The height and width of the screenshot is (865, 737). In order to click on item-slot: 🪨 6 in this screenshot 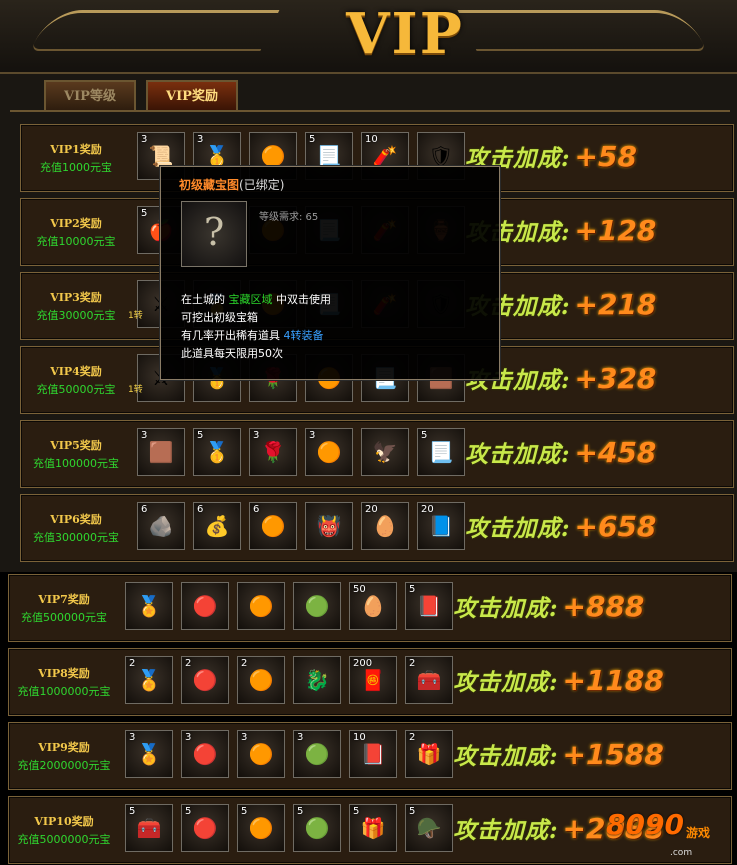, I will do `click(161, 526)`.